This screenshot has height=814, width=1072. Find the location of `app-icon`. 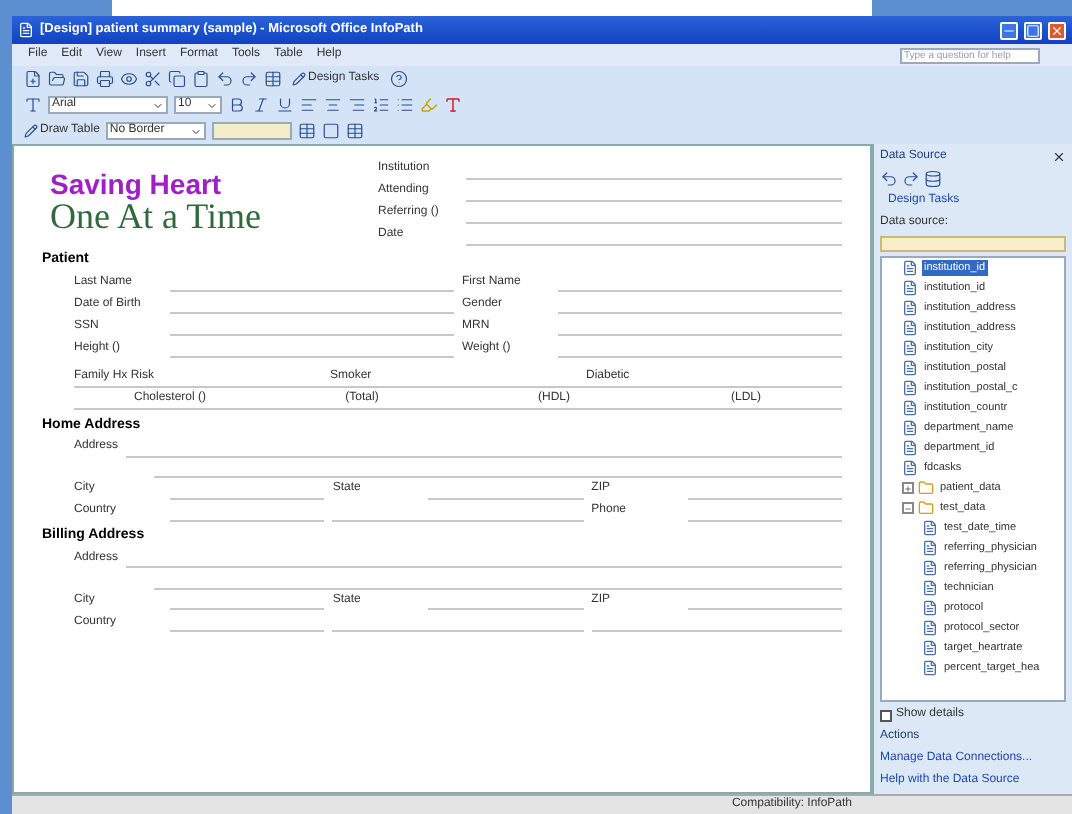

app-icon is located at coordinates (26, 30).